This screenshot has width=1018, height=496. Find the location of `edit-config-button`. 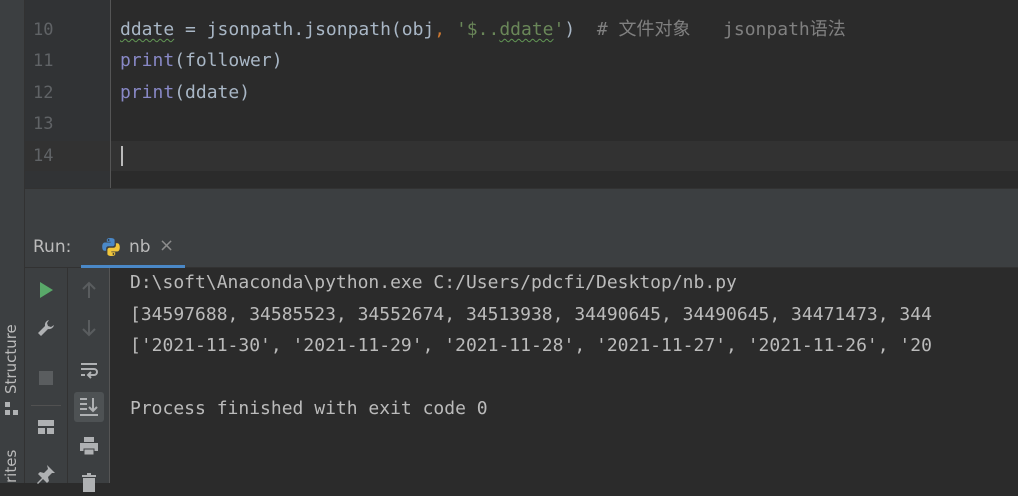

edit-config-button is located at coordinates (46, 328).